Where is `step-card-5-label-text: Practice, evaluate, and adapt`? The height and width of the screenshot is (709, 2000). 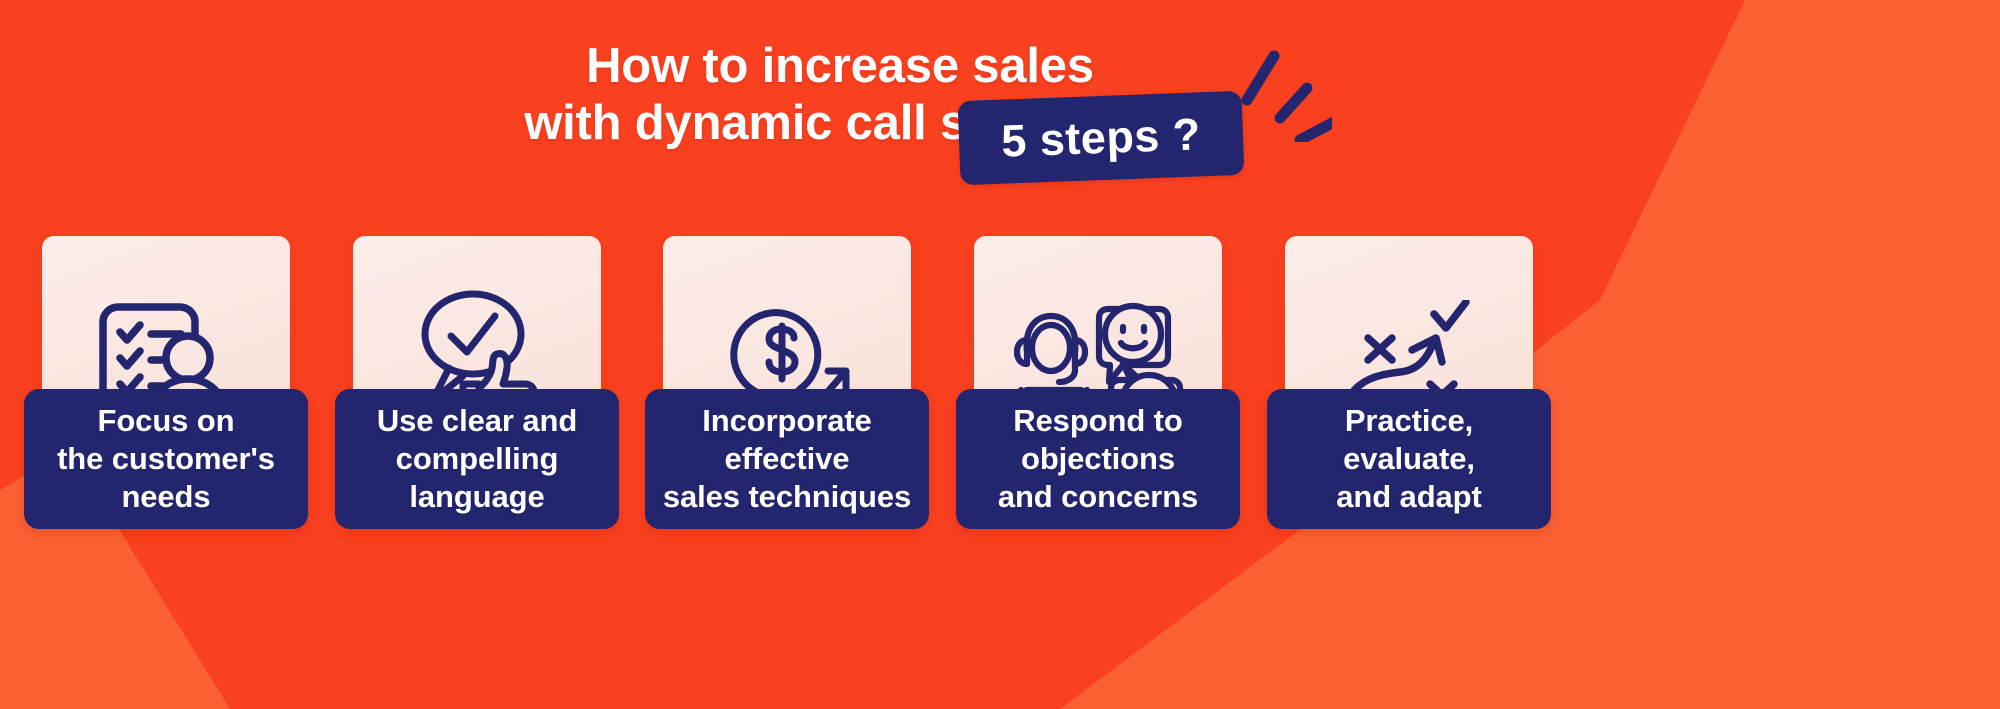 step-card-5-label-text: Practice, evaluate, and adapt is located at coordinates (1409, 458).